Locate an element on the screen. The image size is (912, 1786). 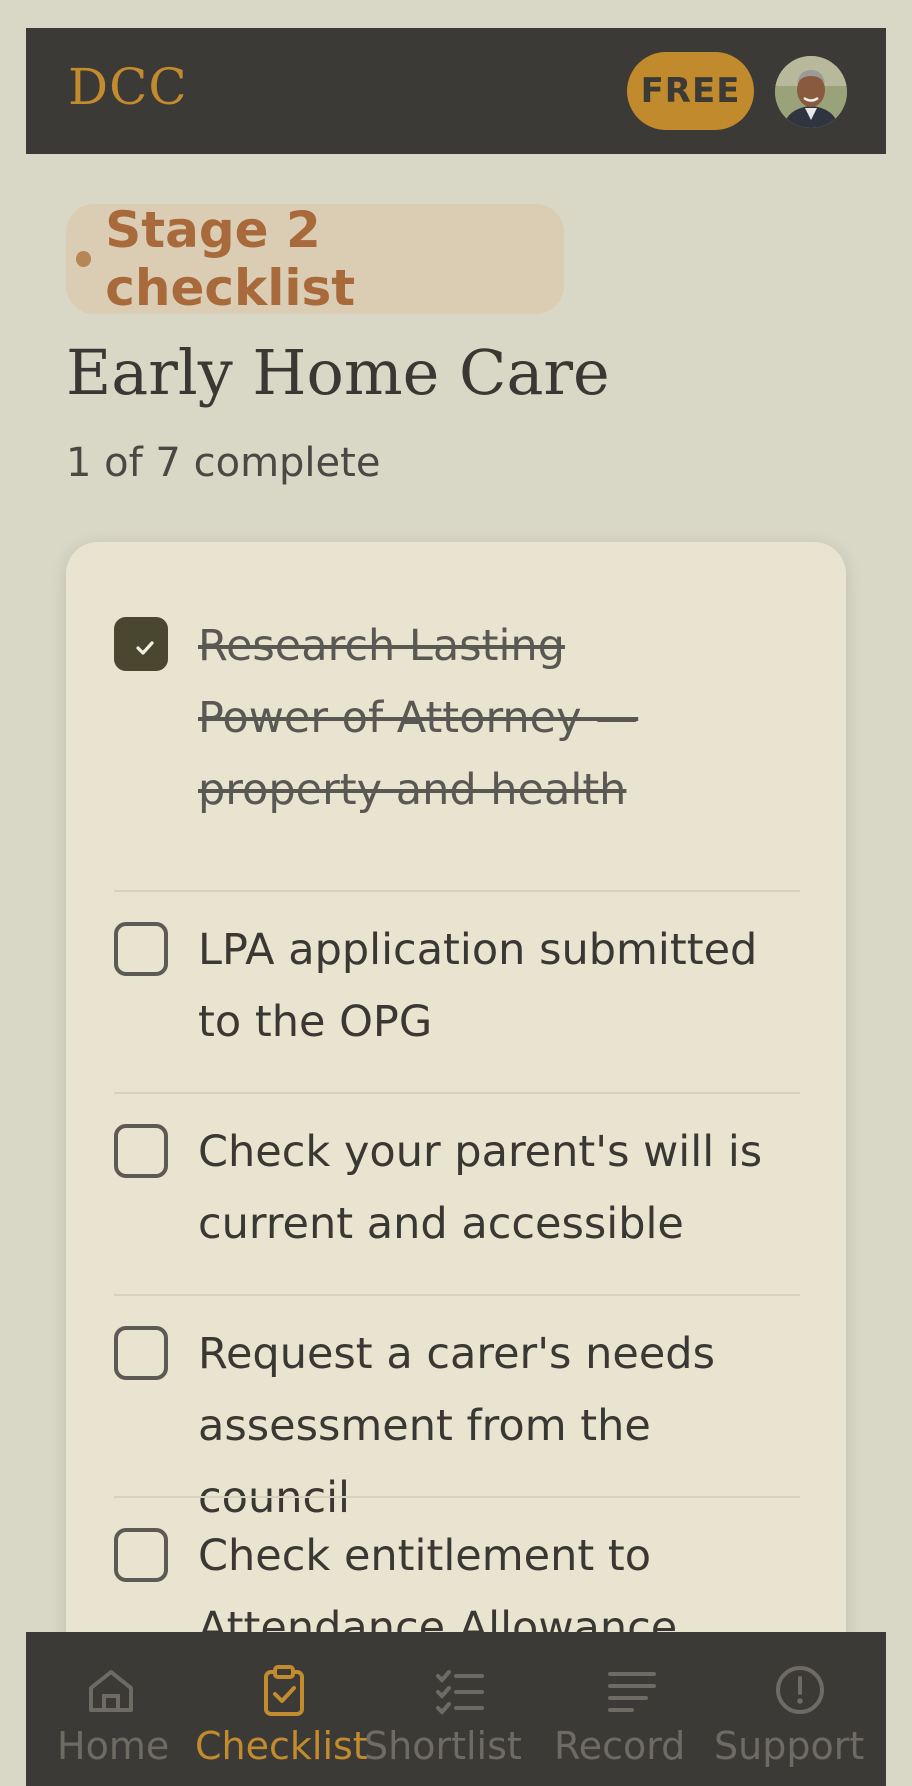
lines-icon is located at coordinates (632, 1692).